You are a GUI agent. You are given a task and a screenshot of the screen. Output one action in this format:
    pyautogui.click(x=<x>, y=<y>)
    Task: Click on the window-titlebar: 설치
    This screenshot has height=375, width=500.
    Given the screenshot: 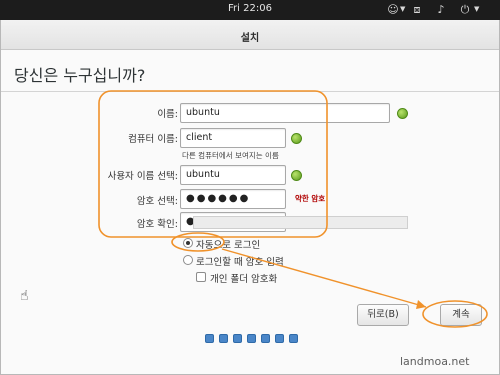 What is the action you would take?
    pyautogui.click(x=250, y=35)
    